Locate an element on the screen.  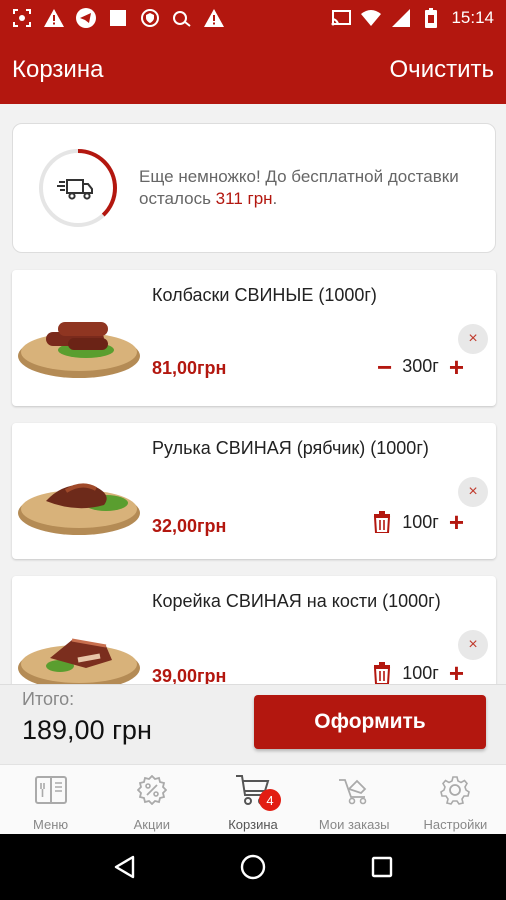
tab-promotions: Акции is located at coordinates (151, 799).